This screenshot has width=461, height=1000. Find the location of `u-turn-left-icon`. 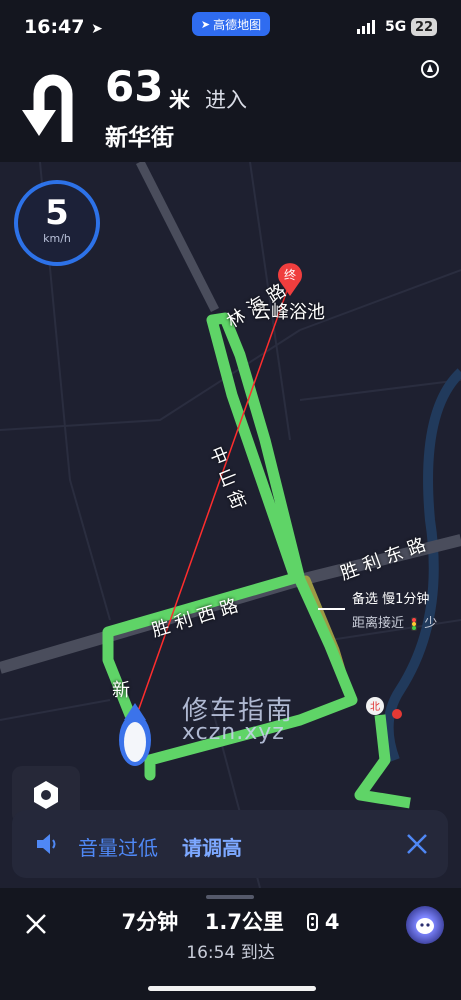

u-turn-left-icon is located at coordinates (47, 108).